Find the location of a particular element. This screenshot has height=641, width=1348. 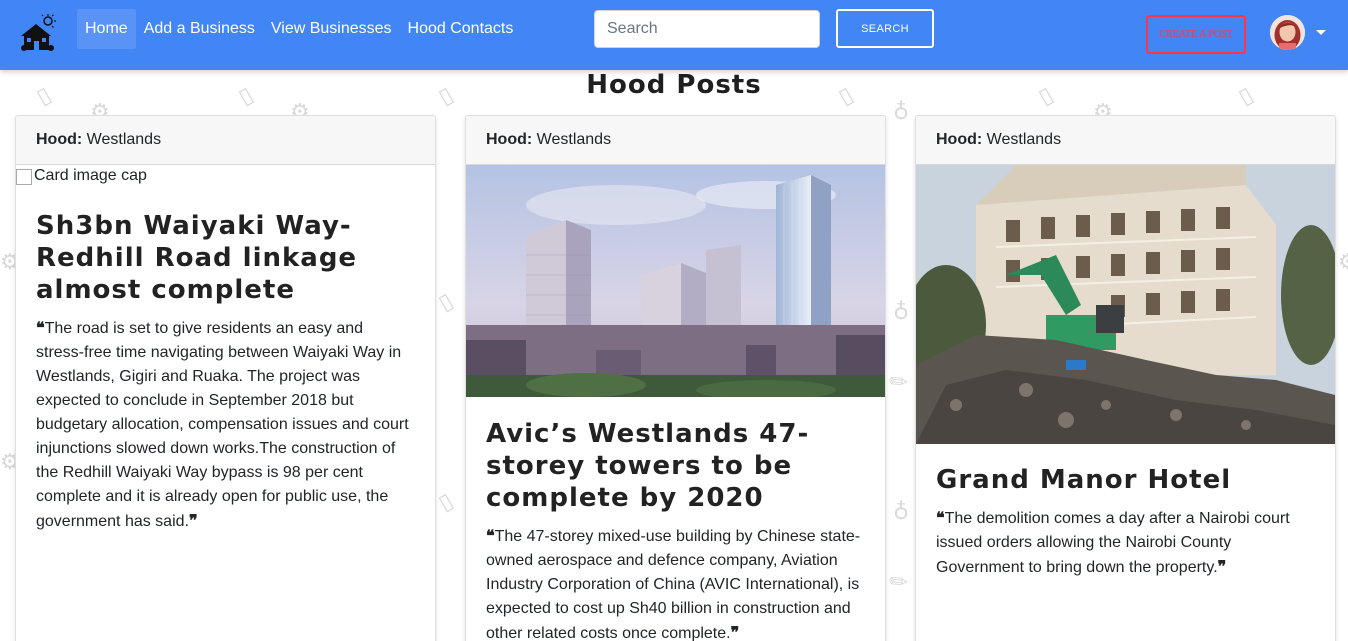

avatar is located at coordinates (1287, 32).